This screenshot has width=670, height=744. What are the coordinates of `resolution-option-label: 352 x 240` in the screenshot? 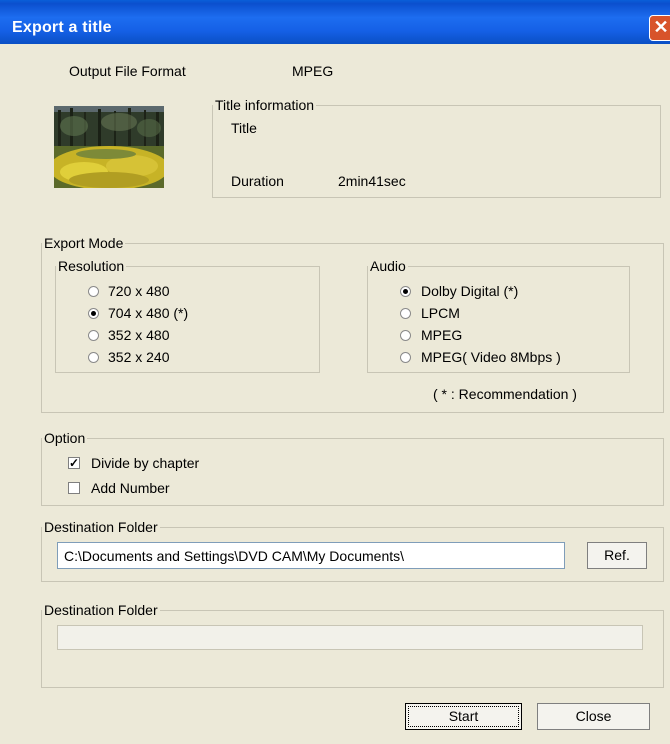 It's located at (139, 357).